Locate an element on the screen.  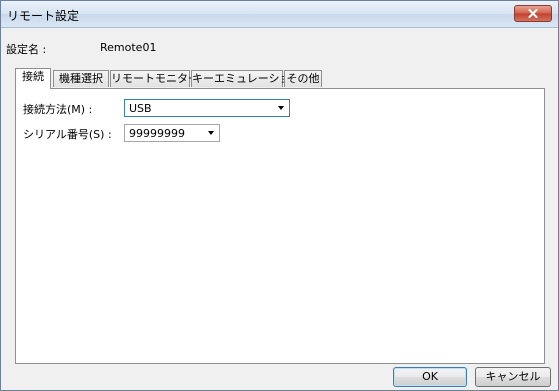
connection-method-value: USB is located at coordinates (140, 108).